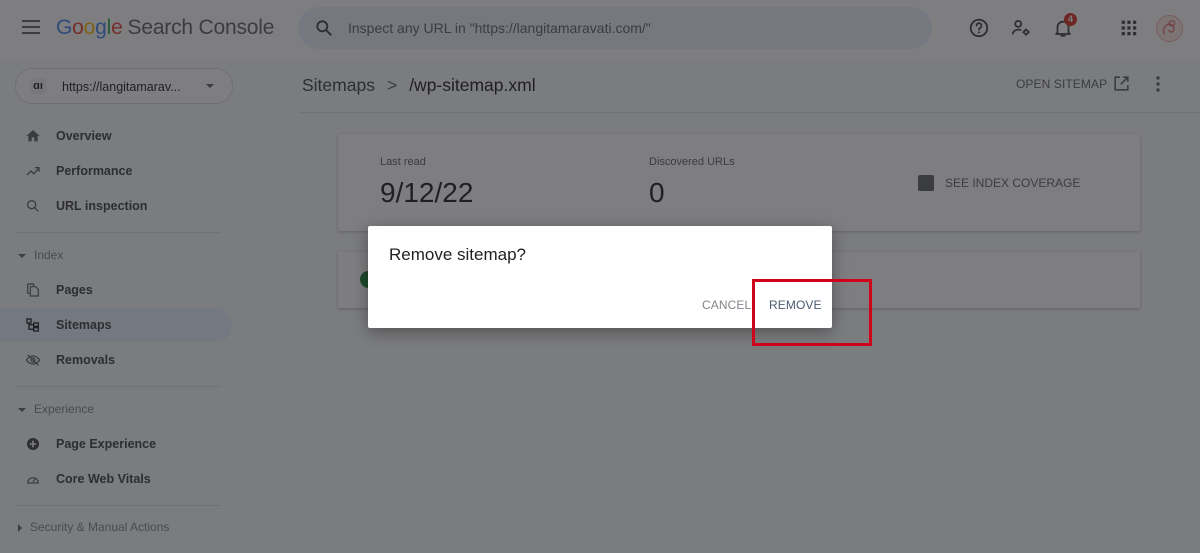 The height and width of the screenshot is (553, 1200). Describe the element at coordinates (458, 254) in the screenshot. I see `dialog-title: Remove sitemap?` at that location.